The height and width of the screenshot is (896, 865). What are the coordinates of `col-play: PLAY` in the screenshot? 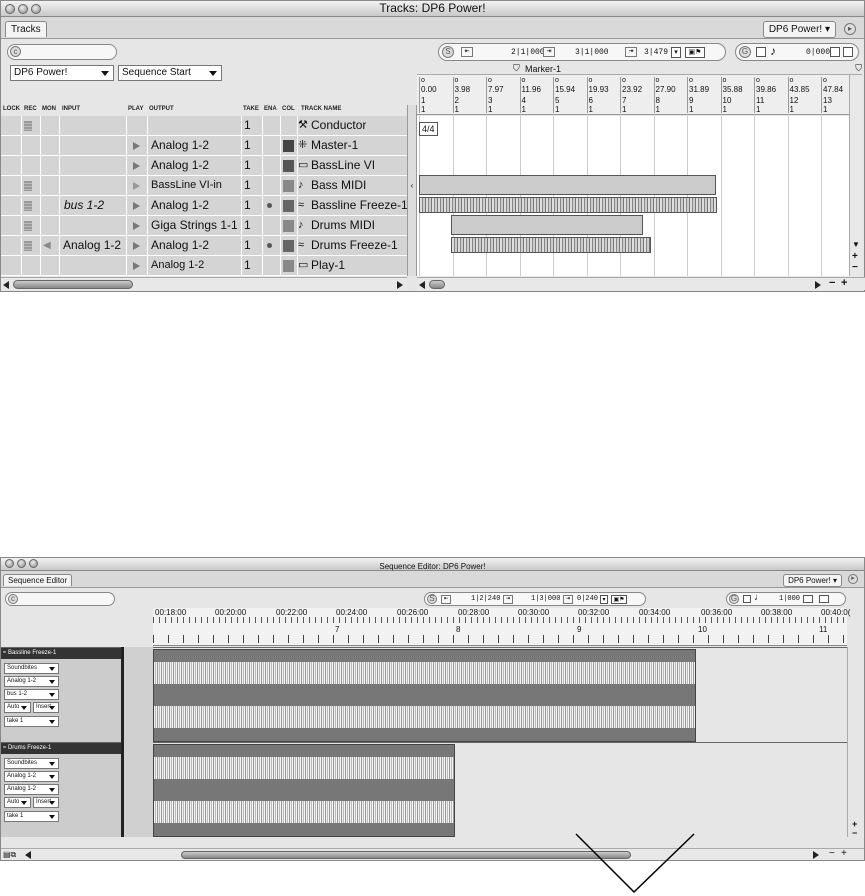 It's located at (135, 109).